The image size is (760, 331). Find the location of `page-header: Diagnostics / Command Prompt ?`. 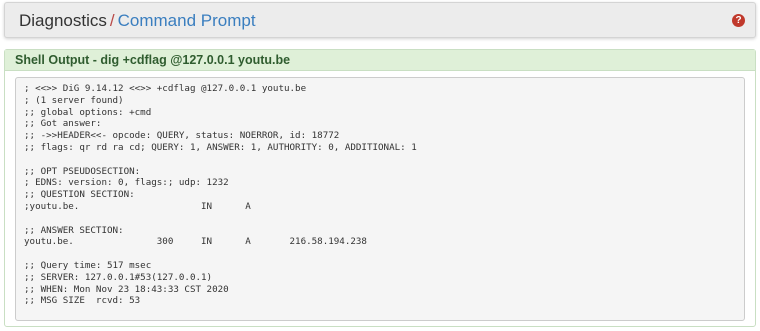

page-header: Diagnostics / Command Prompt ? is located at coordinates (380, 20).